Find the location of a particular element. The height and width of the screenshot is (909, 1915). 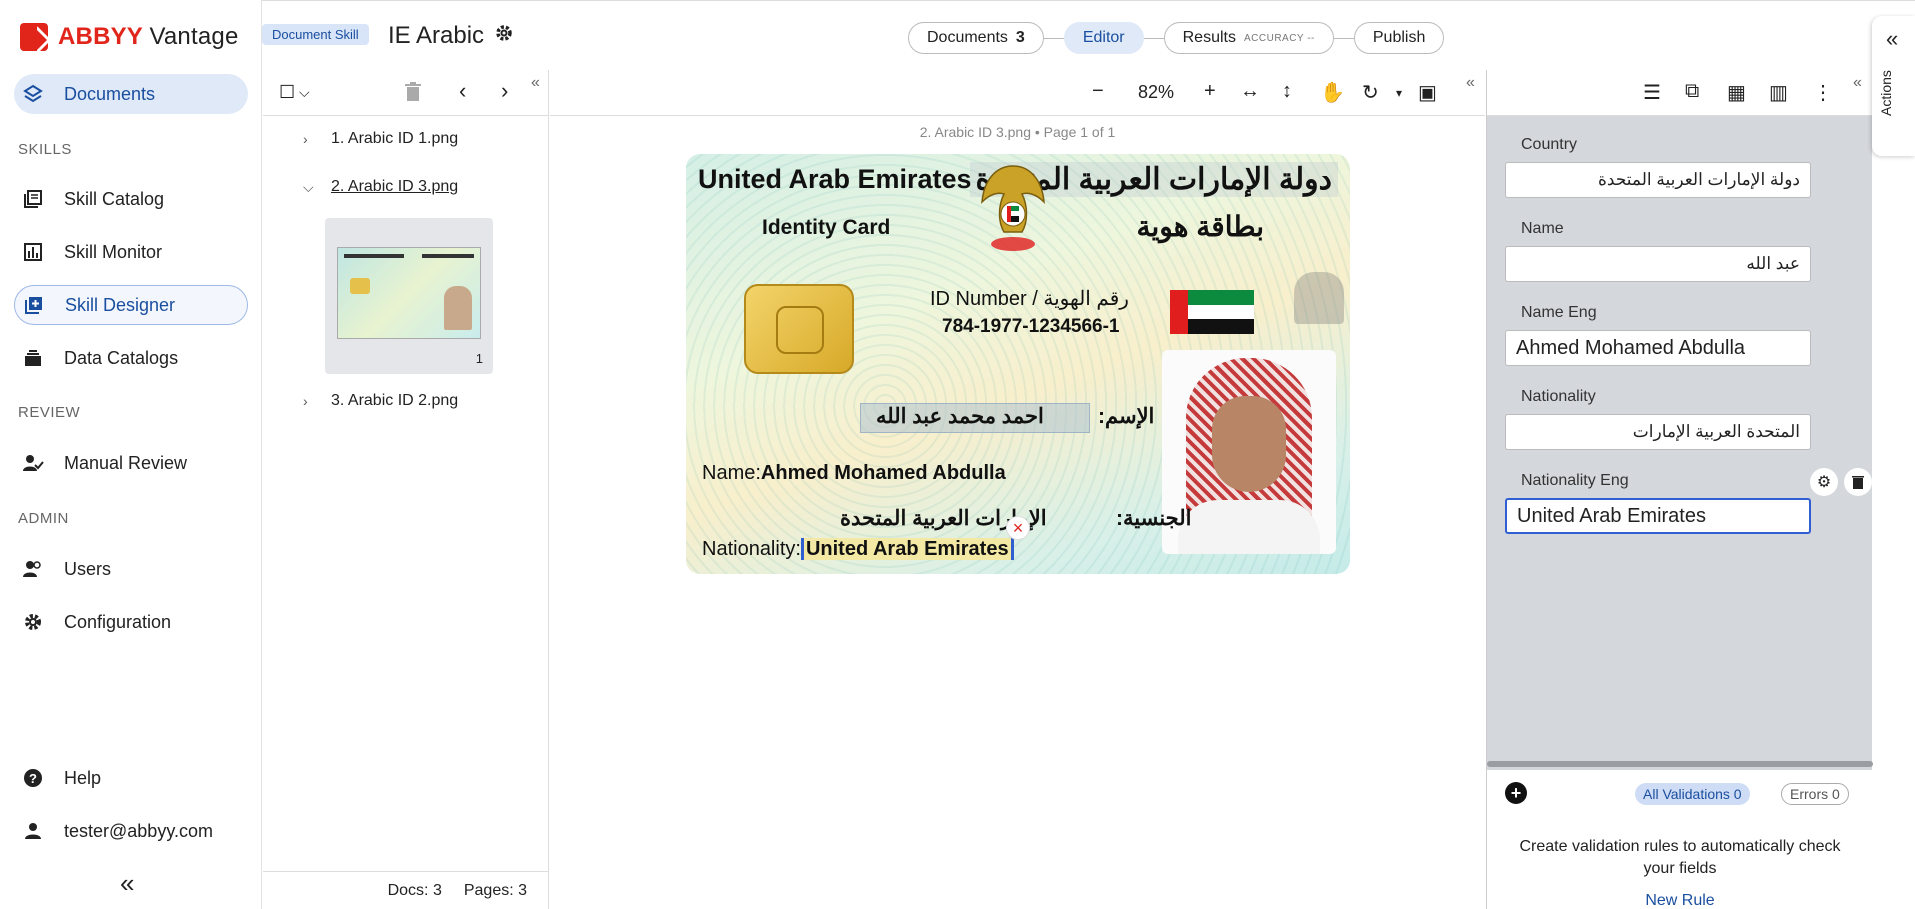

name-field: عبد الله is located at coordinates (1658, 264).